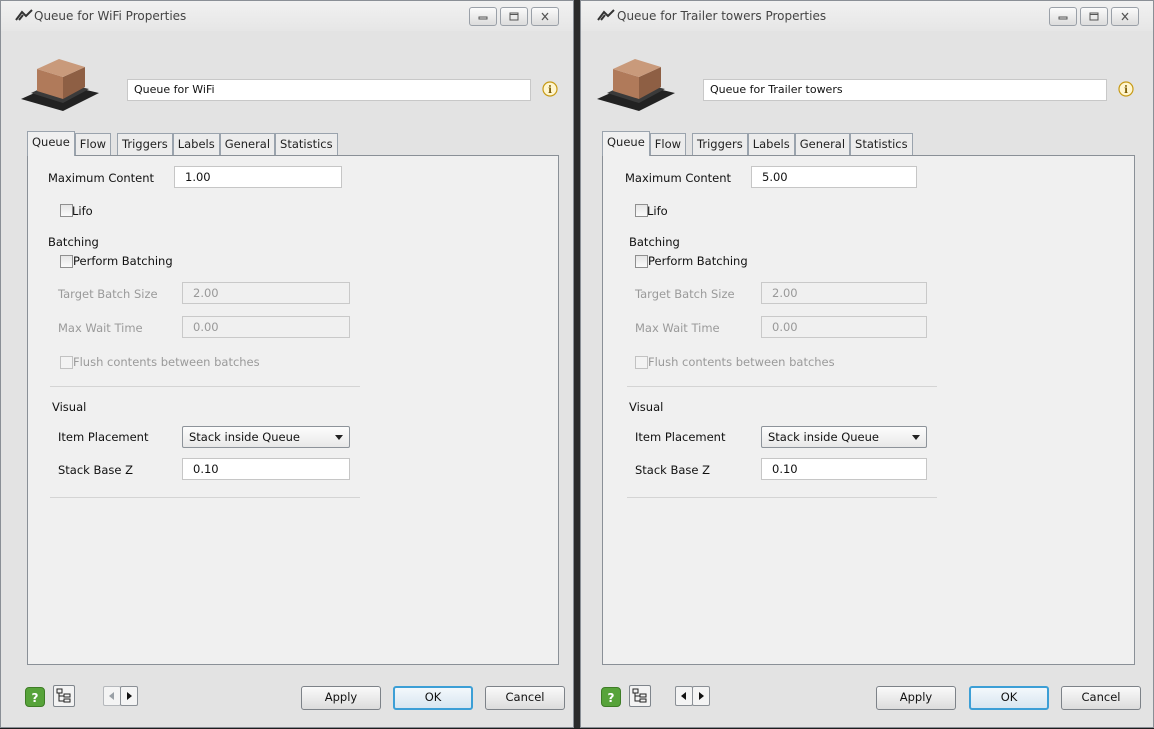 This screenshot has width=1154, height=729. Describe the element at coordinates (867, 698) in the screenshot. I see `bottom-bar: ? Apply OK Cancel` at that location.